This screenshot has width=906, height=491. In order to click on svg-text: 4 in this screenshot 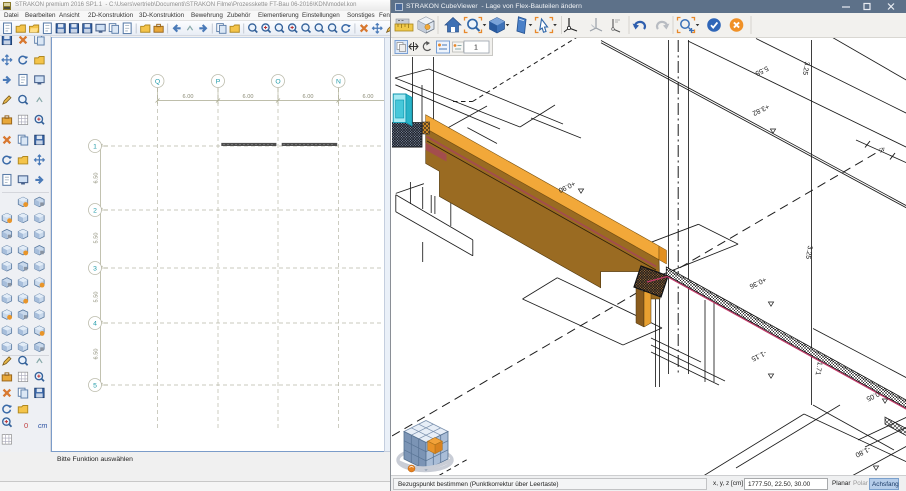, I will do `click(95, 324)`.